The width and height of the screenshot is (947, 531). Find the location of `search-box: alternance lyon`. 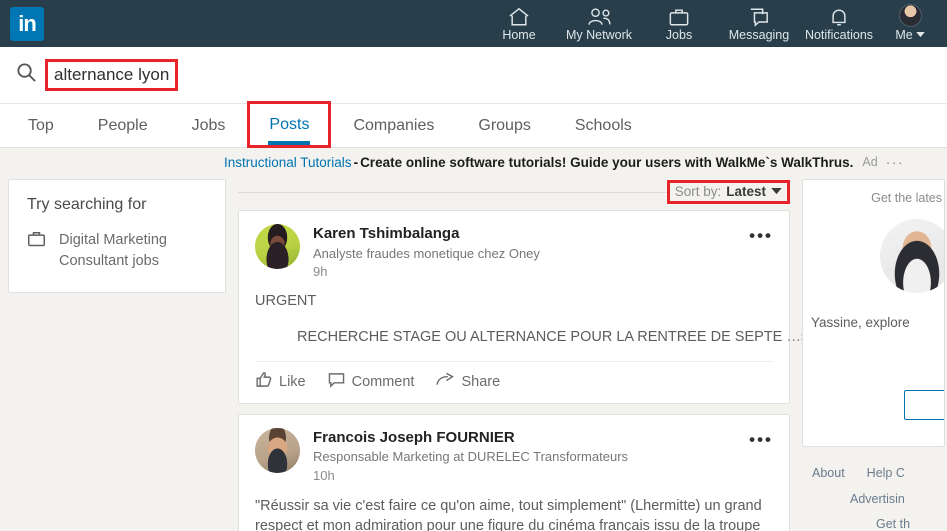

search-box: alternance lyon is located at coordinates (93, 75).